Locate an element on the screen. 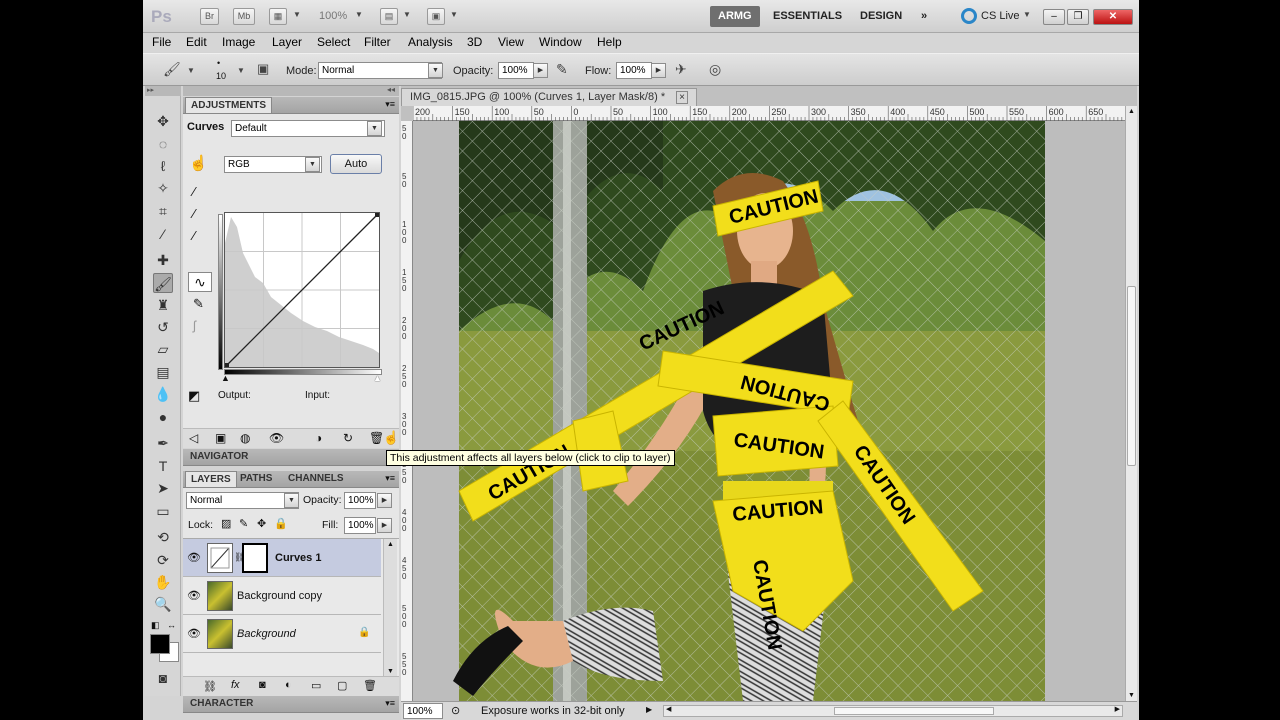 This screenshot has width=1280, height=720. layer-name: Curves 1 is located at coordinates (298, 558).